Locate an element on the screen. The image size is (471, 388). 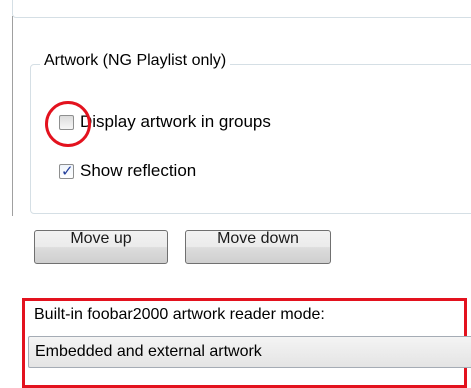
display-artwork-in-groups-label: Display artwork in groups is located at coordinates (175, 121).